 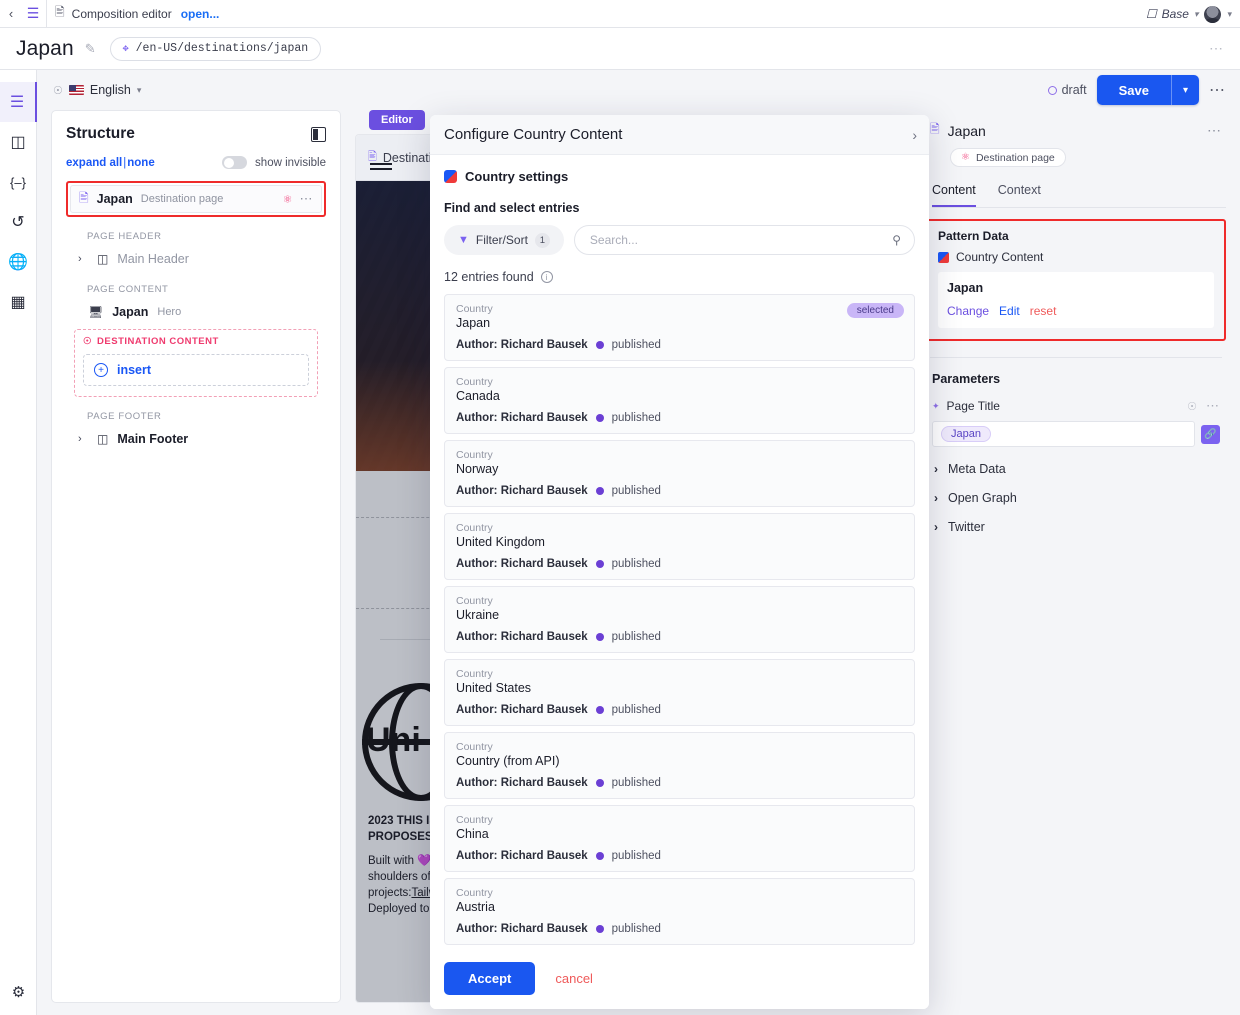 What do you see at coordinates (1079, 406) in the screenshot?
I see `page-title-param-row: ✦ Page Title ☉ ⋯` at bounding box center [1079, 406].